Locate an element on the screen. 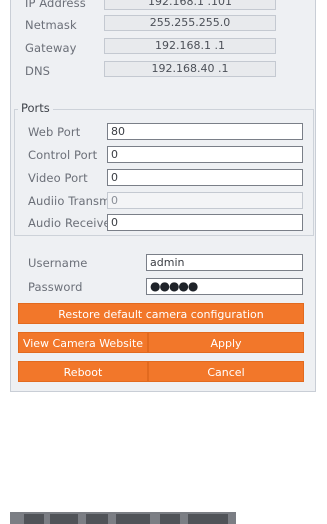  dns-row: DNS is located at coordinates (37, 71).